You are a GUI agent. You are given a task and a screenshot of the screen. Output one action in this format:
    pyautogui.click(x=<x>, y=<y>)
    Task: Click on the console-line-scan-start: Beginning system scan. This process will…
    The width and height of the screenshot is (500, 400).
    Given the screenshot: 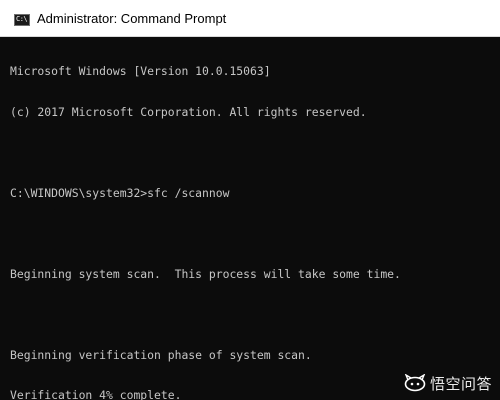 What is the action you would take?
    pyautogui.click(x=205, y=273)
    